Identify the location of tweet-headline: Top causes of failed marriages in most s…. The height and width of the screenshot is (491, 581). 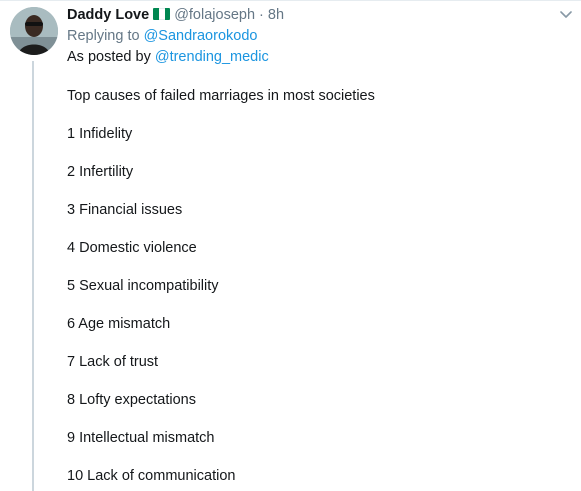
(221, 96).